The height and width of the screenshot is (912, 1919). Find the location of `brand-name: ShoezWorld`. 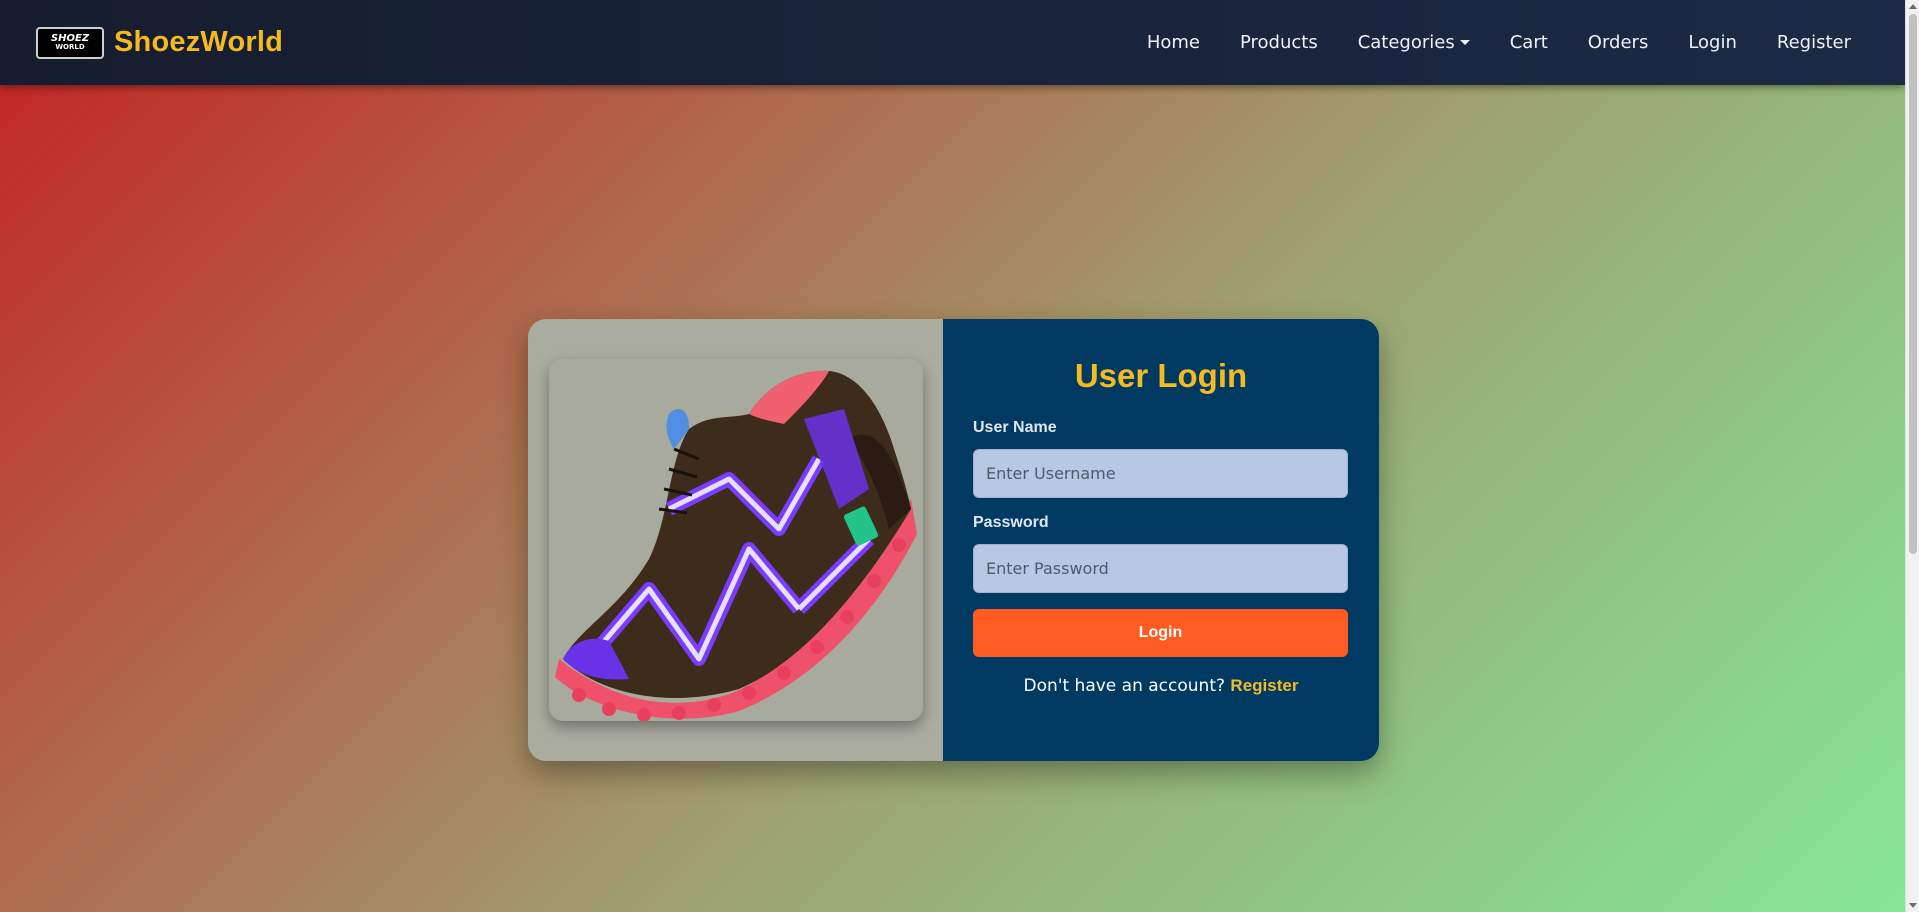

brand-name: ShoezWorld is located at coordinates (198, 42).